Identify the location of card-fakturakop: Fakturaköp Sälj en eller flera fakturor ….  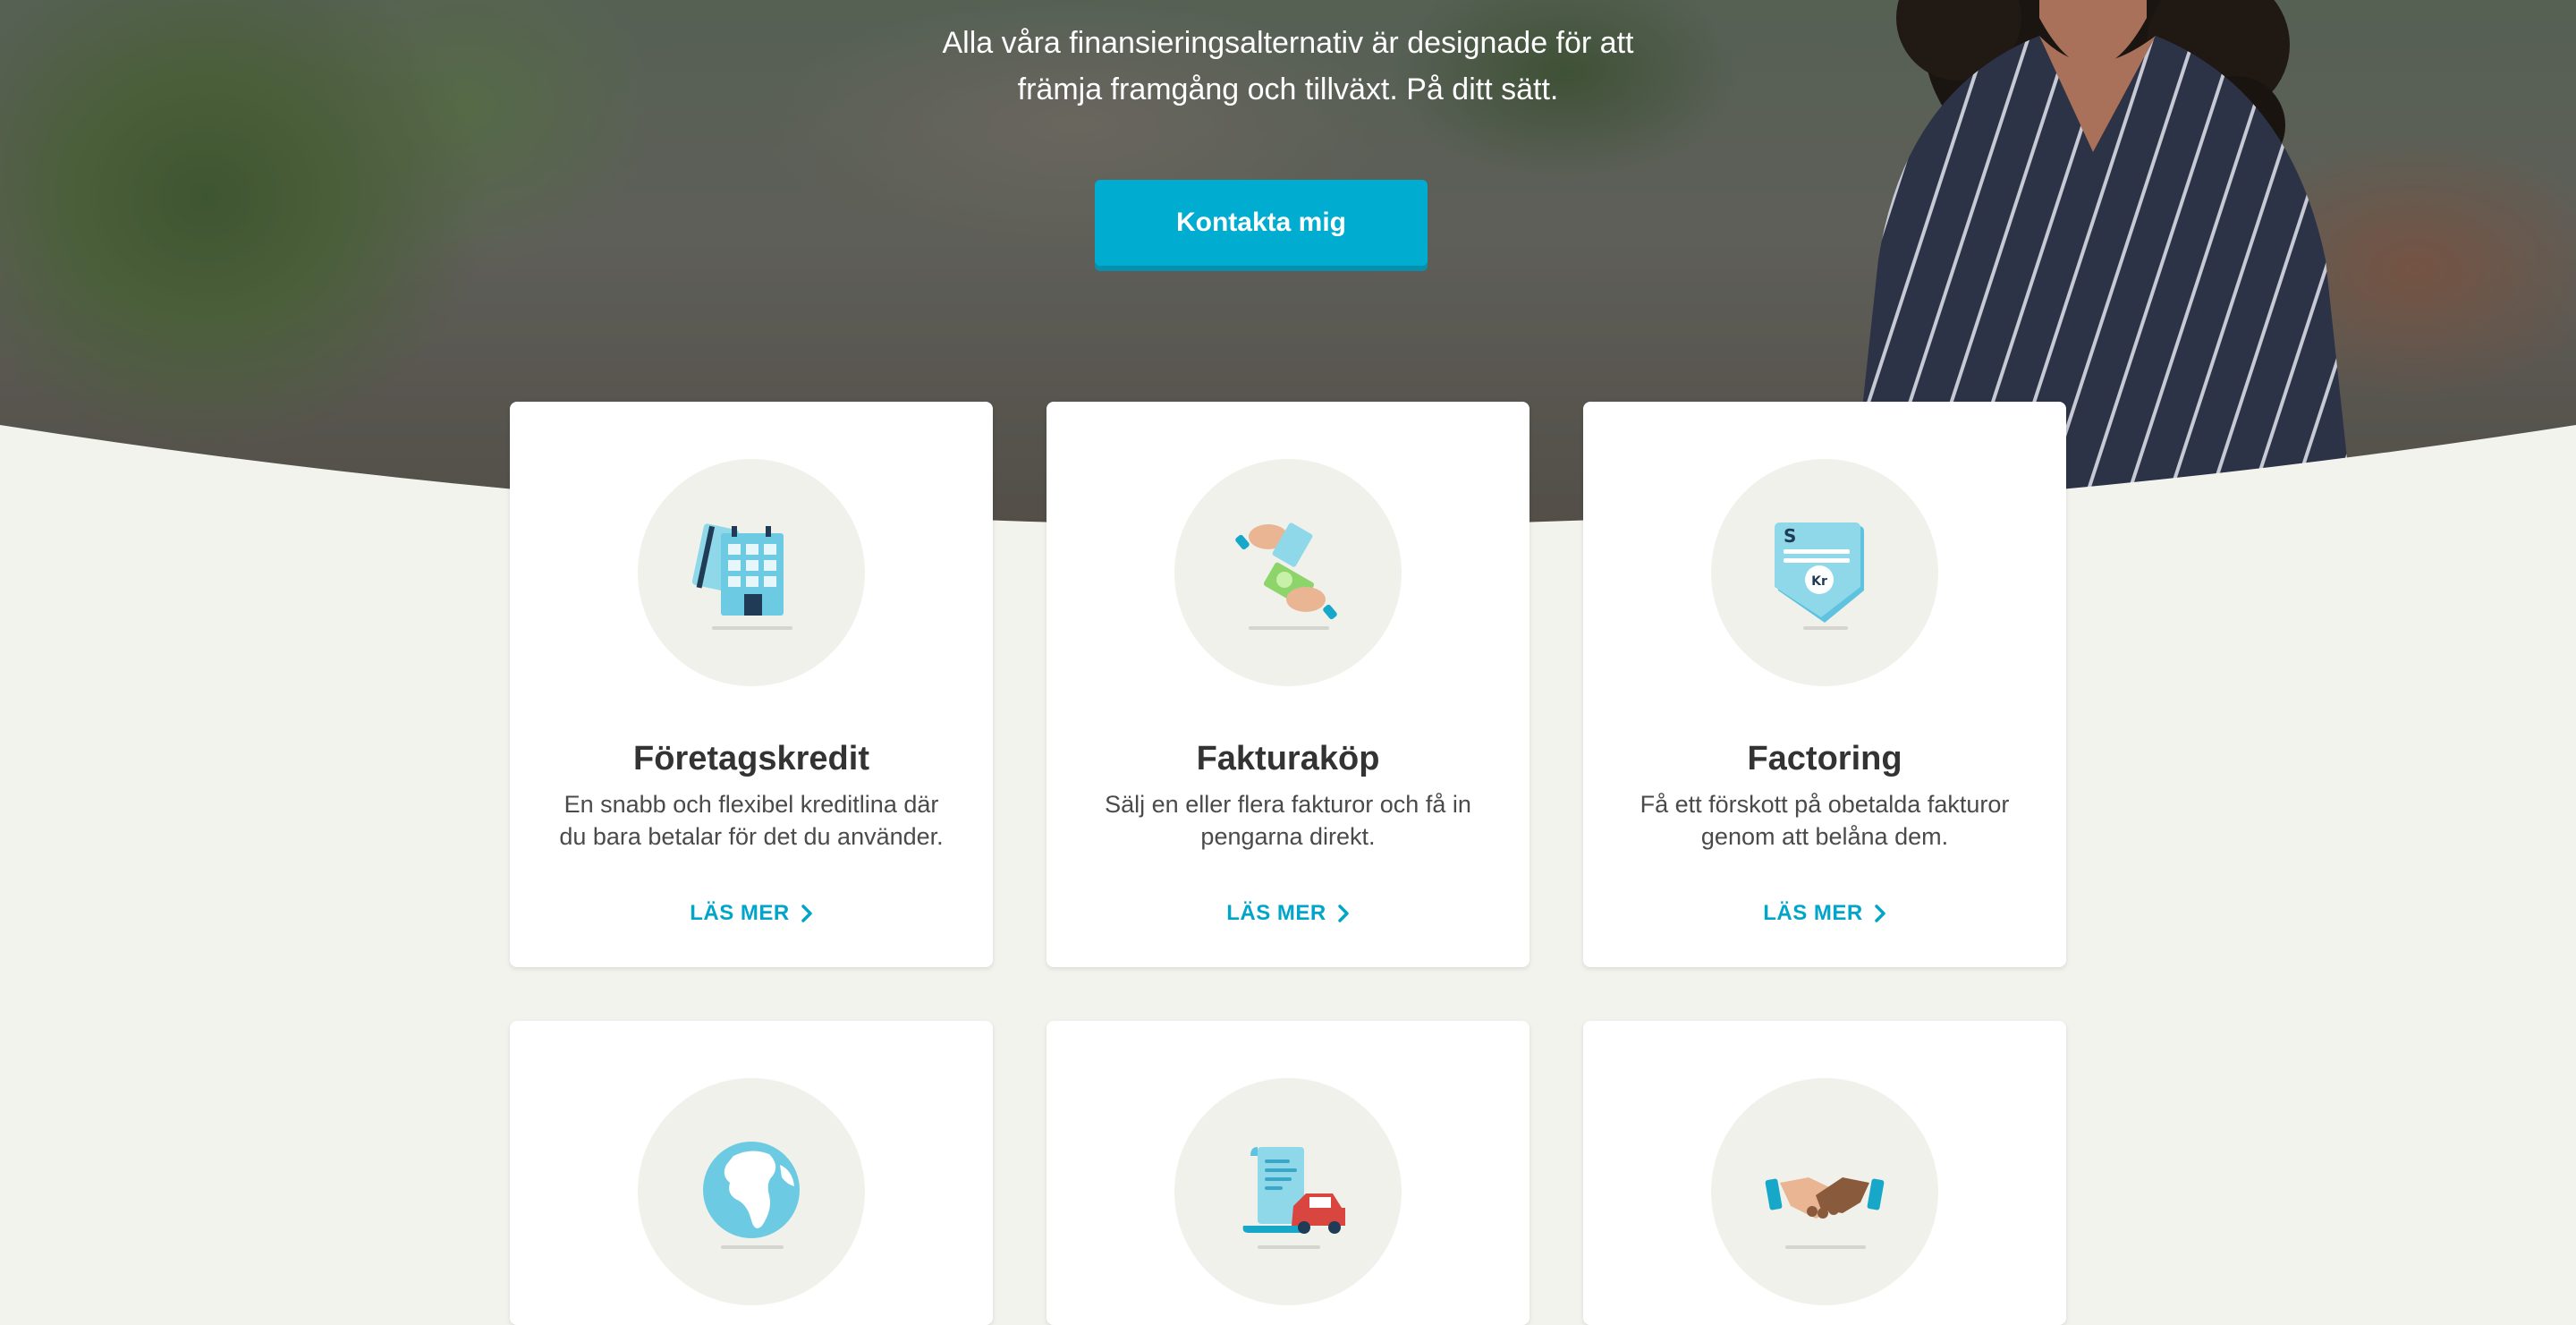
(1288, 684).